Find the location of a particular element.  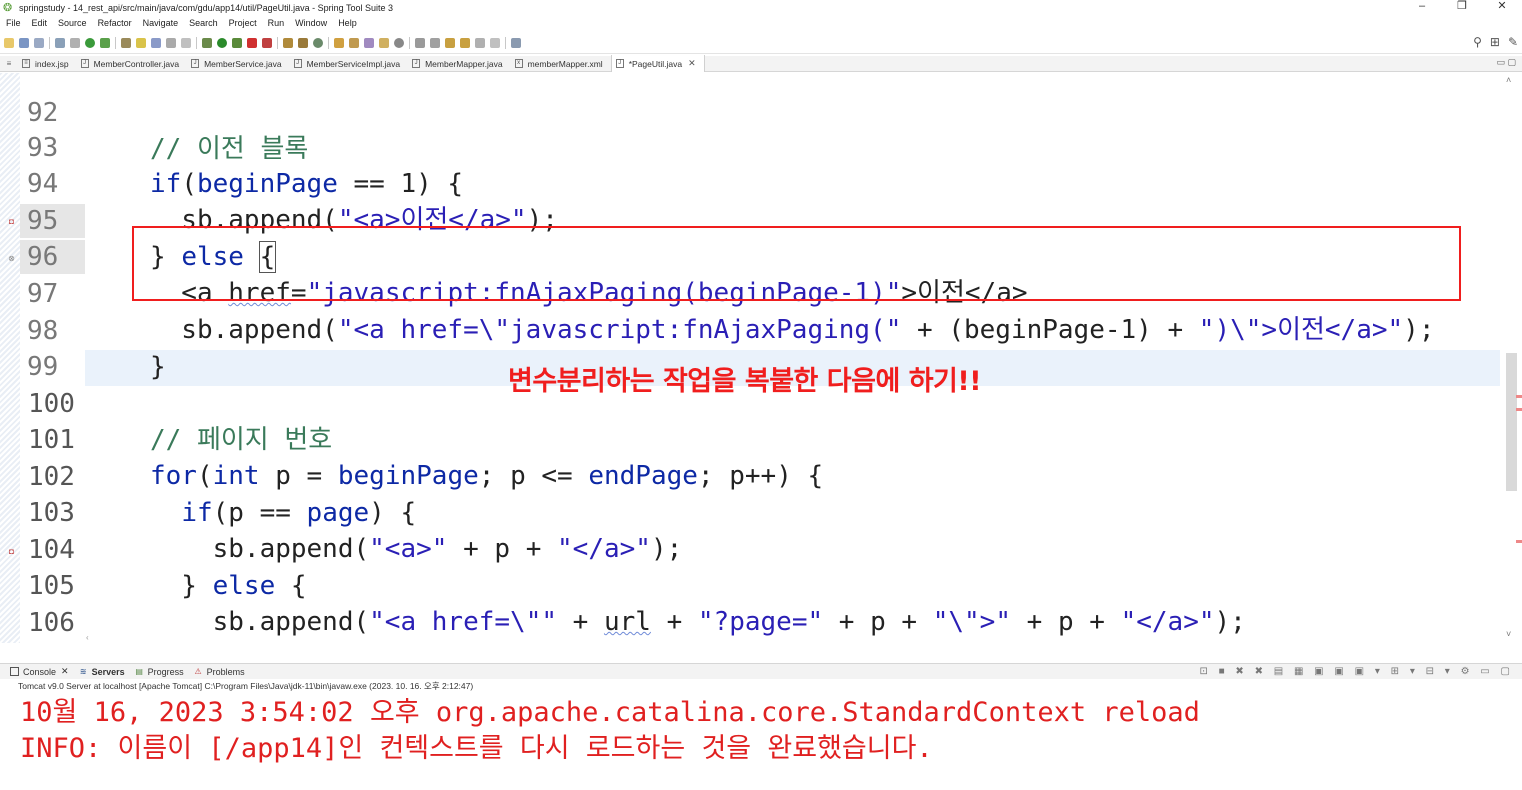

menu-help: Help is located at coordinates (347, 23).